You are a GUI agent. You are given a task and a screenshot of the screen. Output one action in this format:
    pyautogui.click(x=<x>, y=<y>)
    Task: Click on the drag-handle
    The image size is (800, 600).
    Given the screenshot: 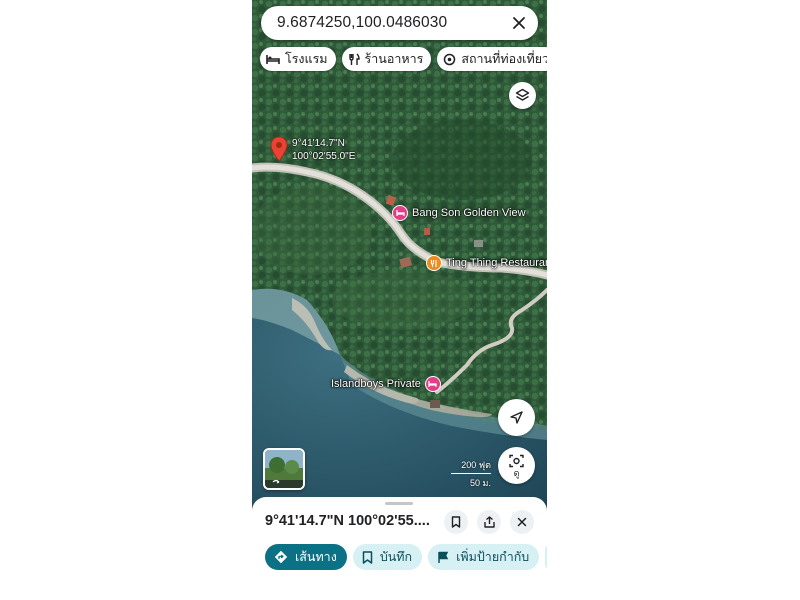 What is the action you would take?
    pyautogui.click(x=399, y=503)
    